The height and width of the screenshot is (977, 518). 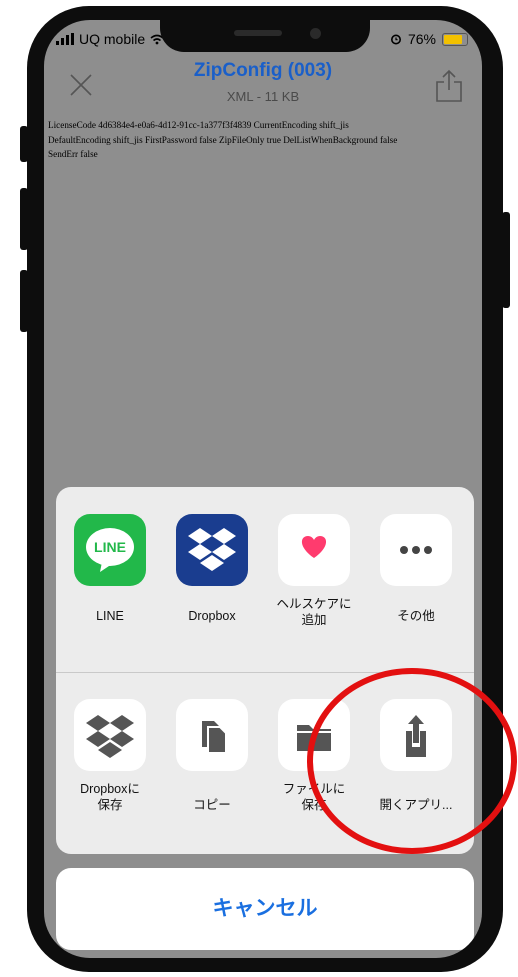 I want to click on notch, so click(x=265, y=36).